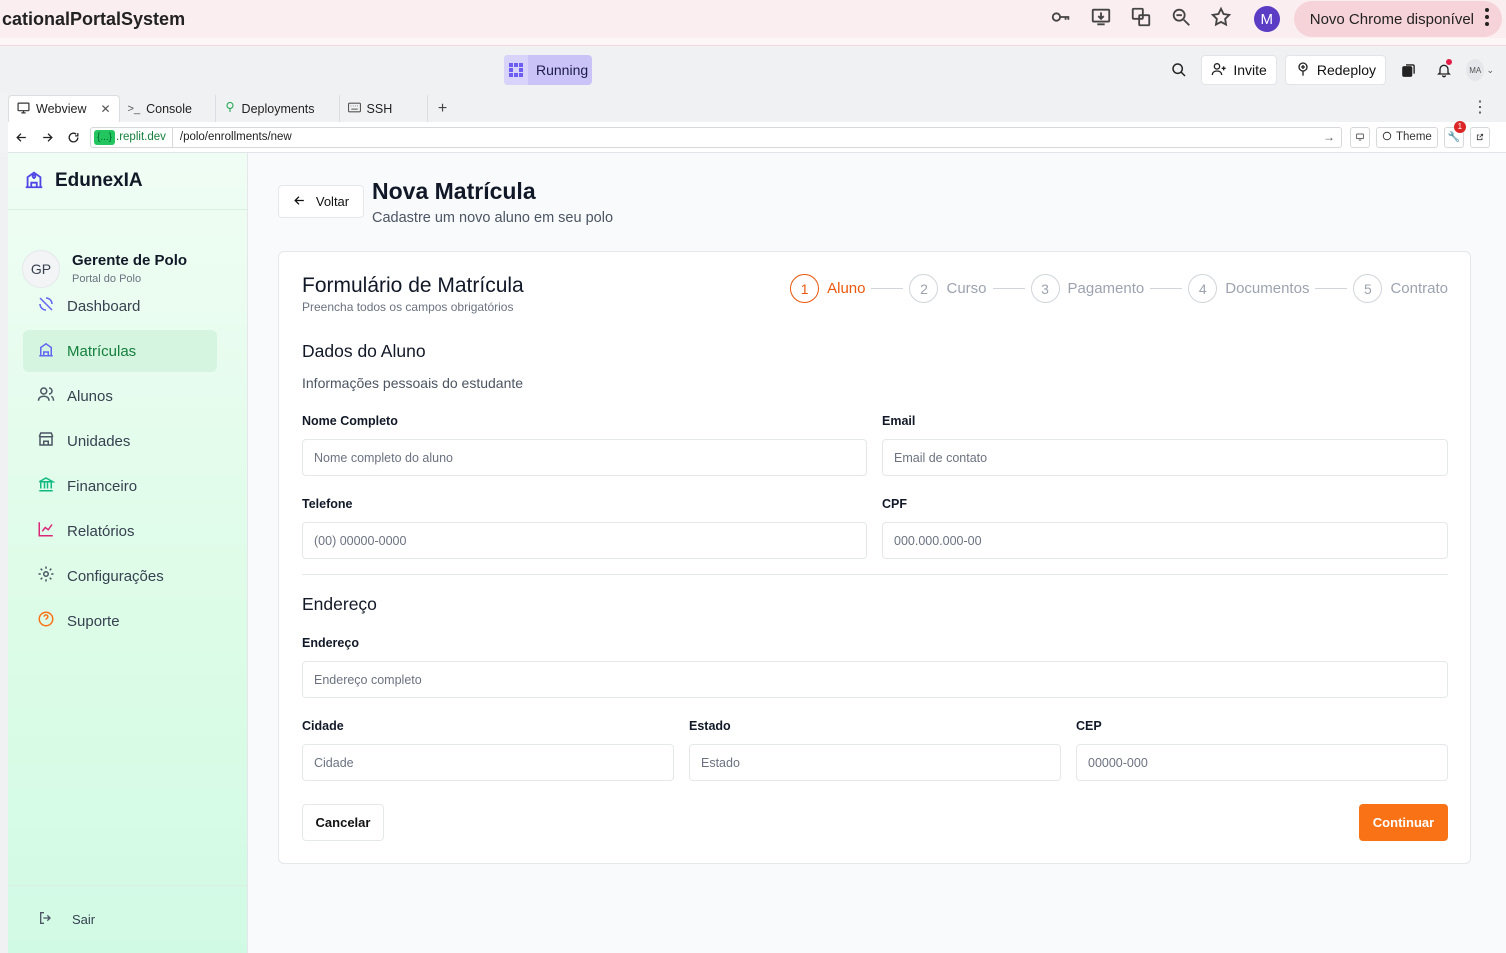 This screenshot has width=1506, height=953. I want to click on step-label: Curso, so click(966, 288).